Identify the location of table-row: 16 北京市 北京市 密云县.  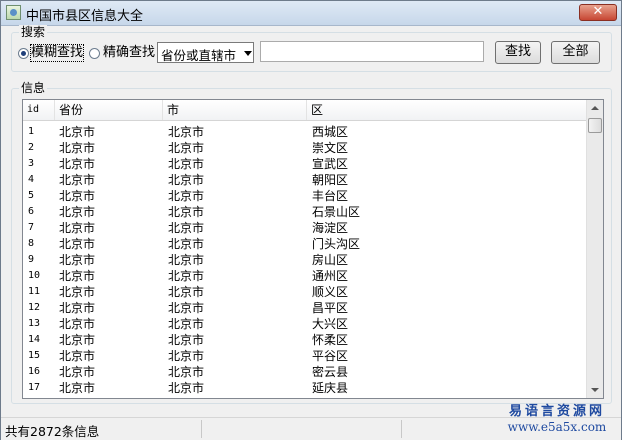
(304, 372).